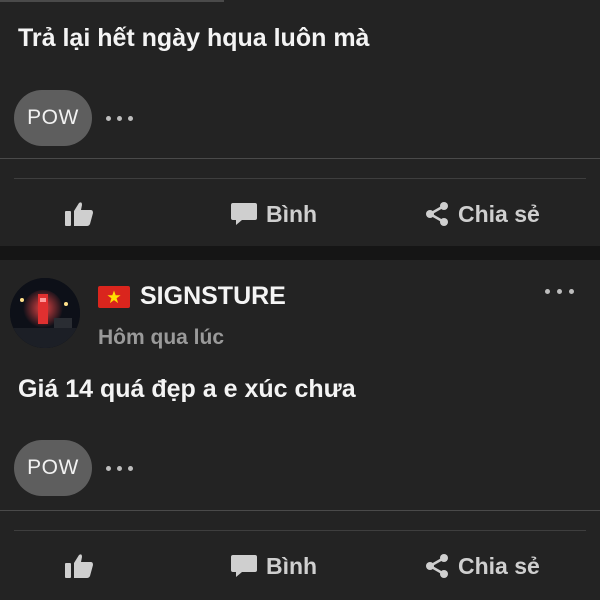 This screenshot has height=600, width=600. Describe the element at coordinates (559, 291) in the screenshot. I see `more-options-icon` at that location.